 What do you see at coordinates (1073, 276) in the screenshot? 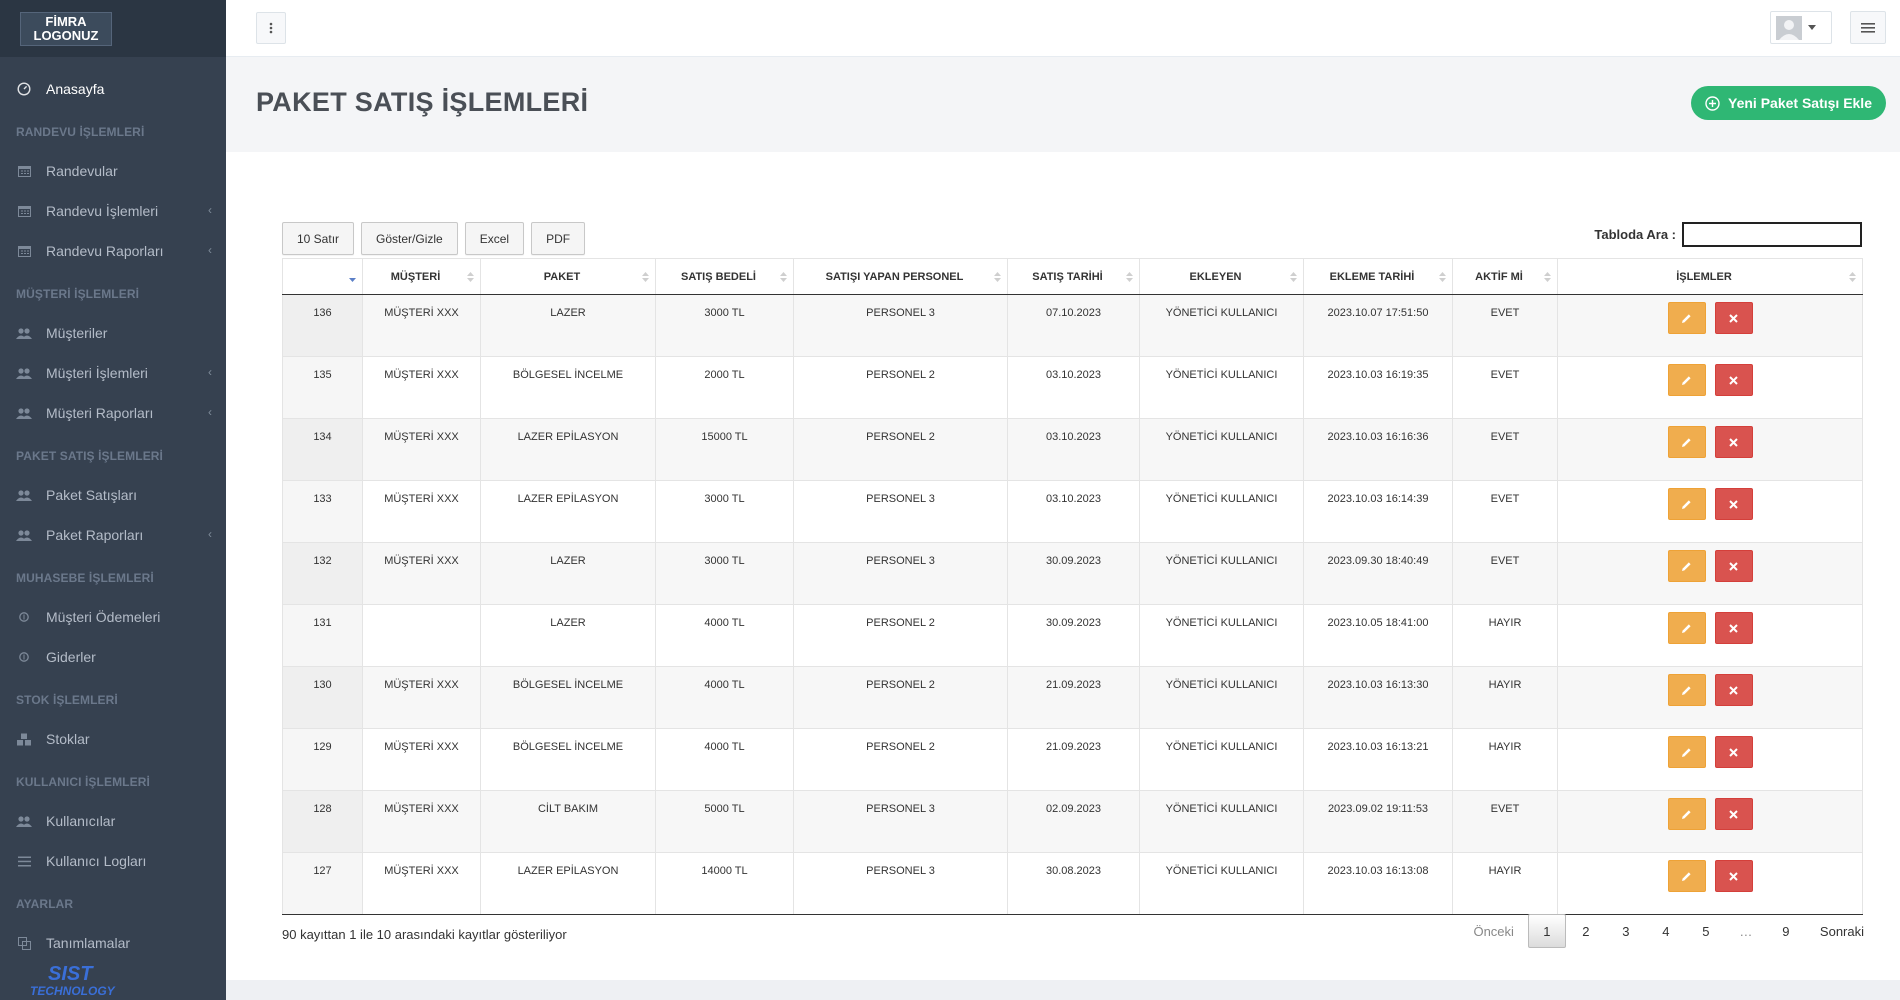
I see `column-header: SATIŞ TARİHİ` at bounding box center [1073, 276].